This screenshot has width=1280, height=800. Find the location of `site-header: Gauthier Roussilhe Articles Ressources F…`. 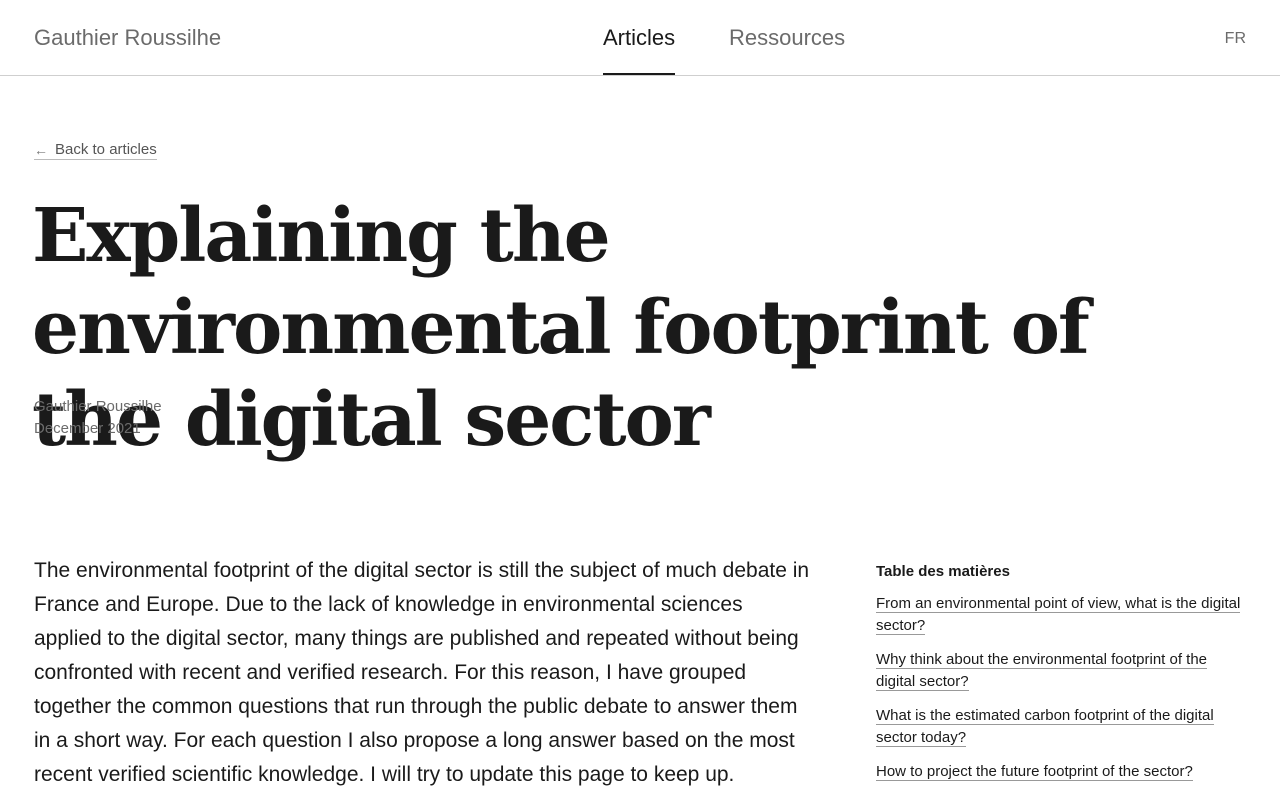

site-header: Gauthier Roussilhe Articles Ressources F… is located at coordinates (640, 38).